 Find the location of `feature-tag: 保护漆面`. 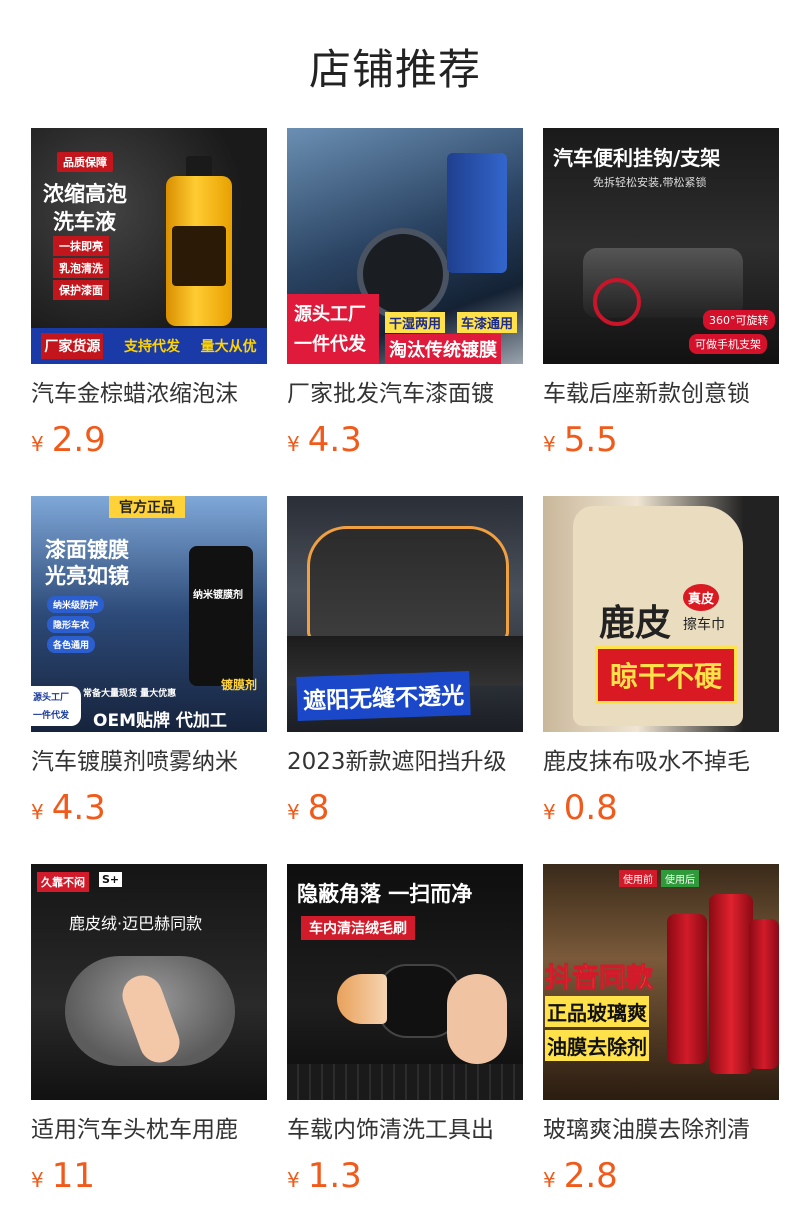

feature-tag: 保护漆面 is located at coordinates (81, 290).